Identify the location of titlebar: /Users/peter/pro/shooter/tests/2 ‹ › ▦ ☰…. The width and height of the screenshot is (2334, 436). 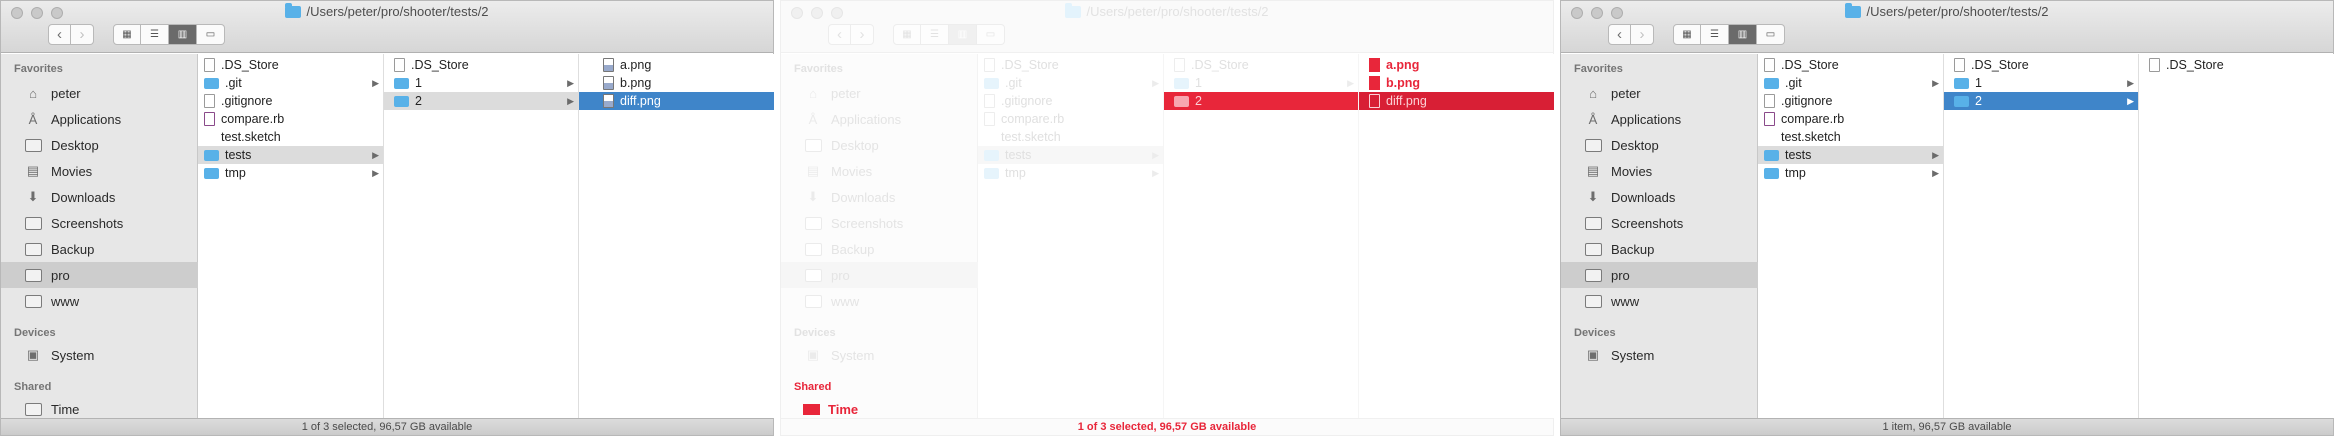
(387, 27).